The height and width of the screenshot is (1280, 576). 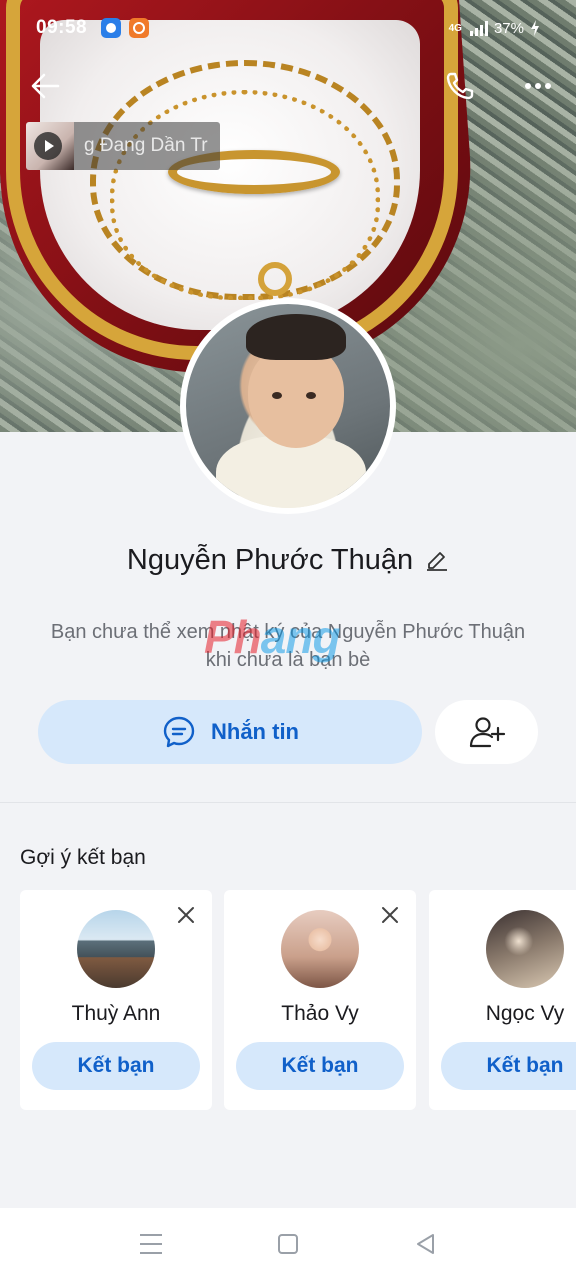 I want to click on suggestion-card: Ngọc Vy Kết bạn, so click(x=502, y=1000).